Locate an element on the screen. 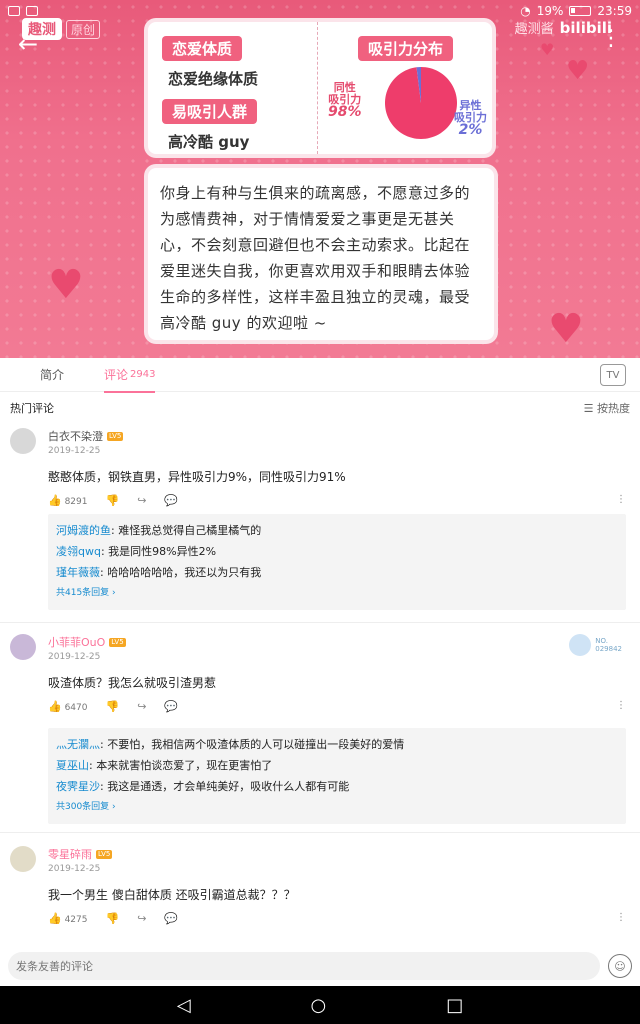 The width and height of the screenshot is (640, 1024). comment-text: 憨憨体质，钢铁直男，异性吸引力9%，同性吸引力91% is located at coordinates (197, 477).